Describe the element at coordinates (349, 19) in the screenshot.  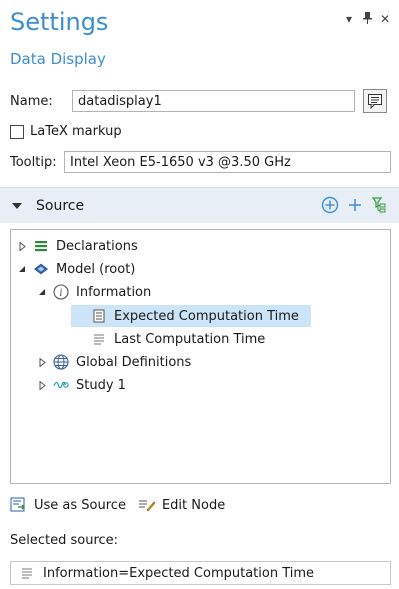
I see `dropdown-icon: ▾` at that location.